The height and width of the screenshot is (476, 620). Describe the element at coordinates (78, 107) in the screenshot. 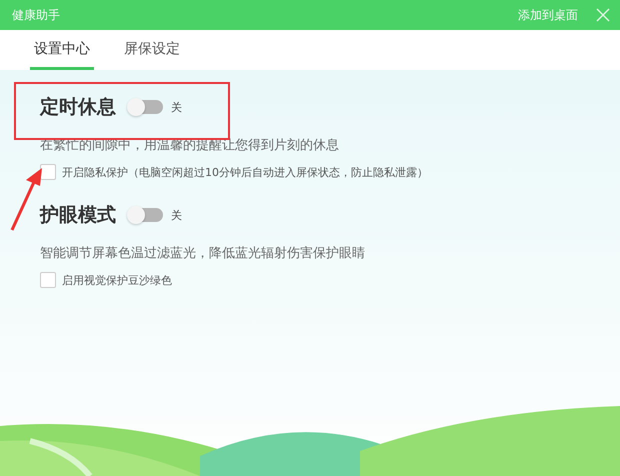

I see `section-title: 定时休息` at that location.